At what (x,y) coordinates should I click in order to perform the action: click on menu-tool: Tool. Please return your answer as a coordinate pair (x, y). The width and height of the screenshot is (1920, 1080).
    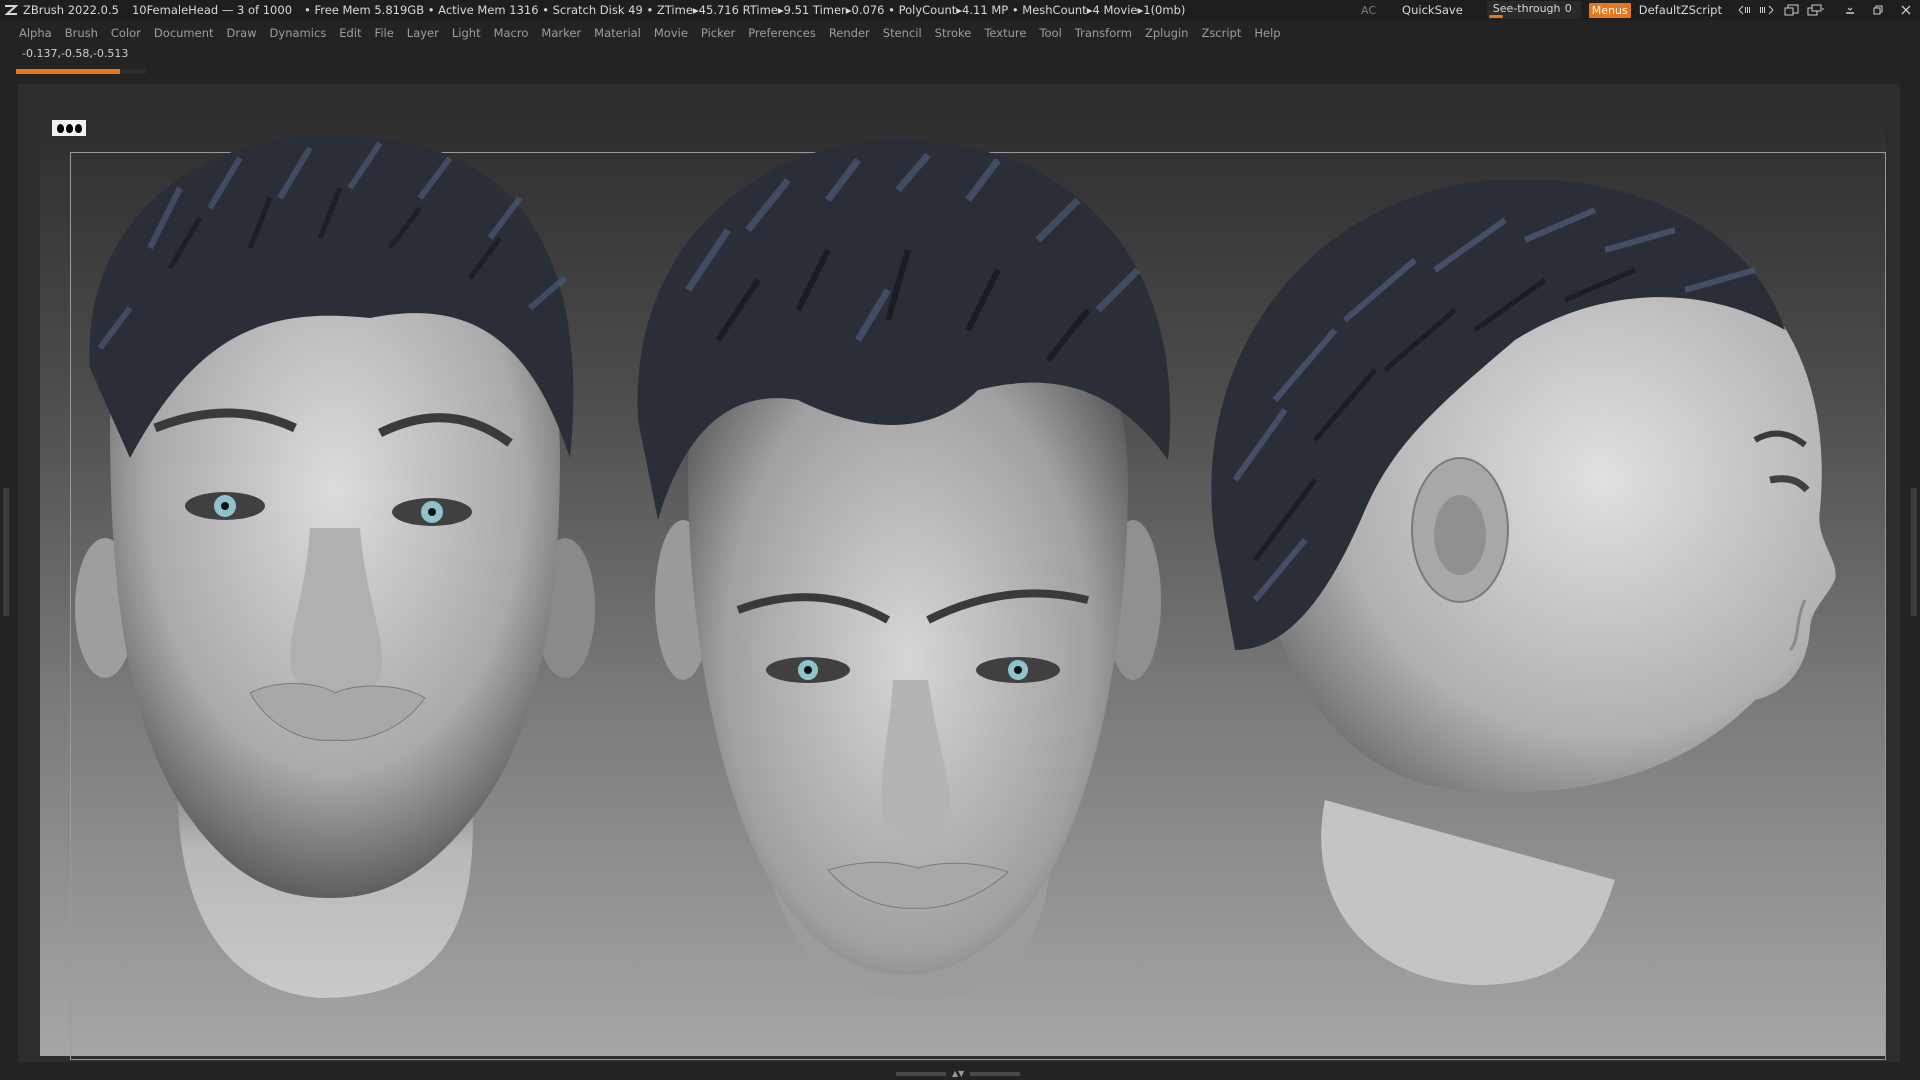
    Looking at the image, I should click on (1051, 33).